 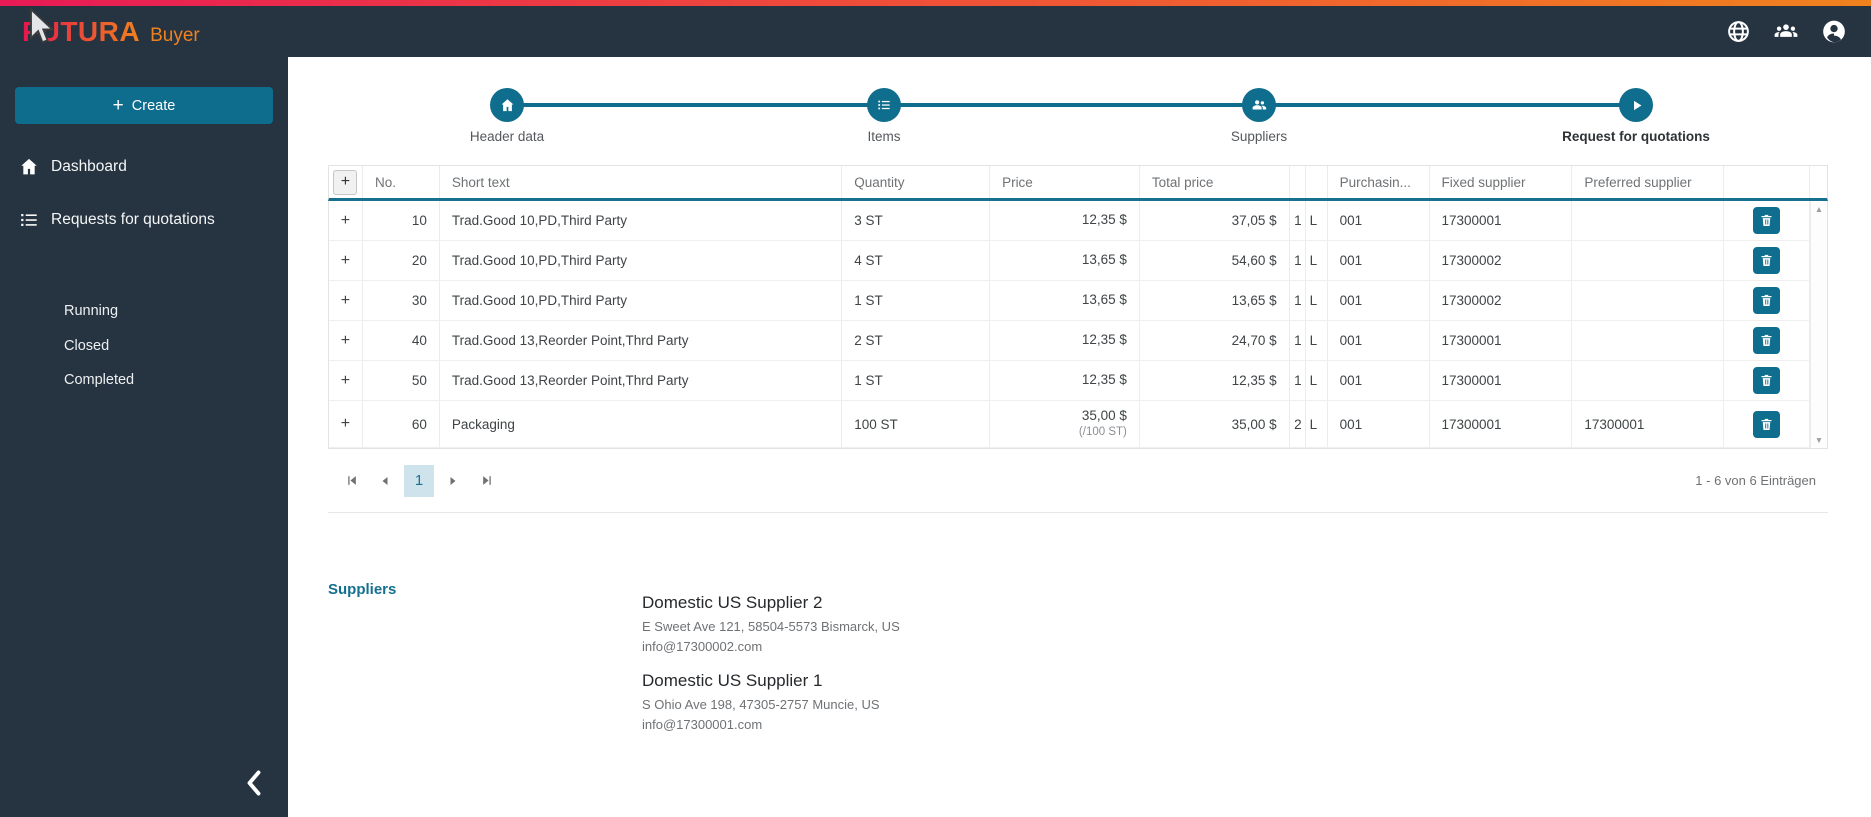 I want to click on prev-page-icon, so click(x=385, y=480).